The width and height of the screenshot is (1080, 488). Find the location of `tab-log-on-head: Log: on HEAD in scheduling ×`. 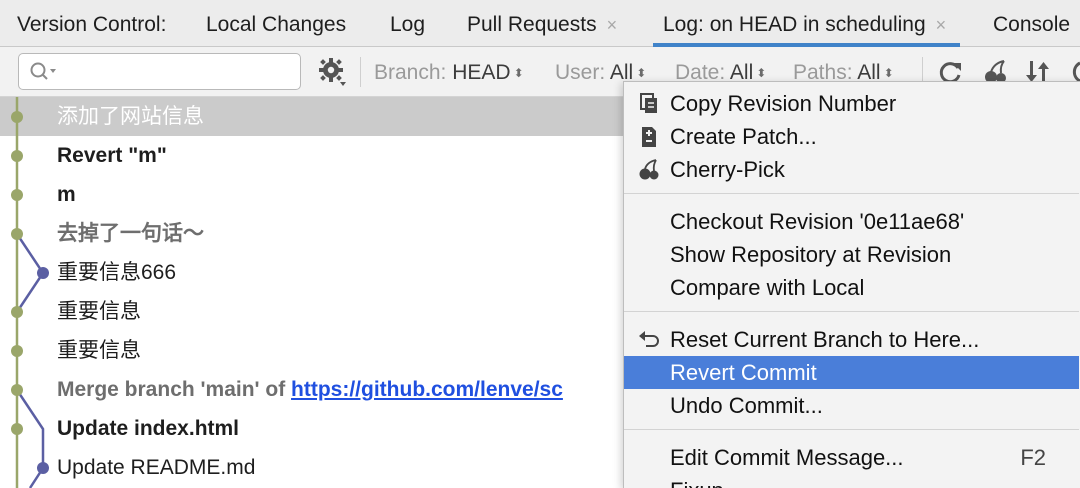

tab-log-on-head: Log: on HEAD in scheduling × is located at coordinates (806, 23).